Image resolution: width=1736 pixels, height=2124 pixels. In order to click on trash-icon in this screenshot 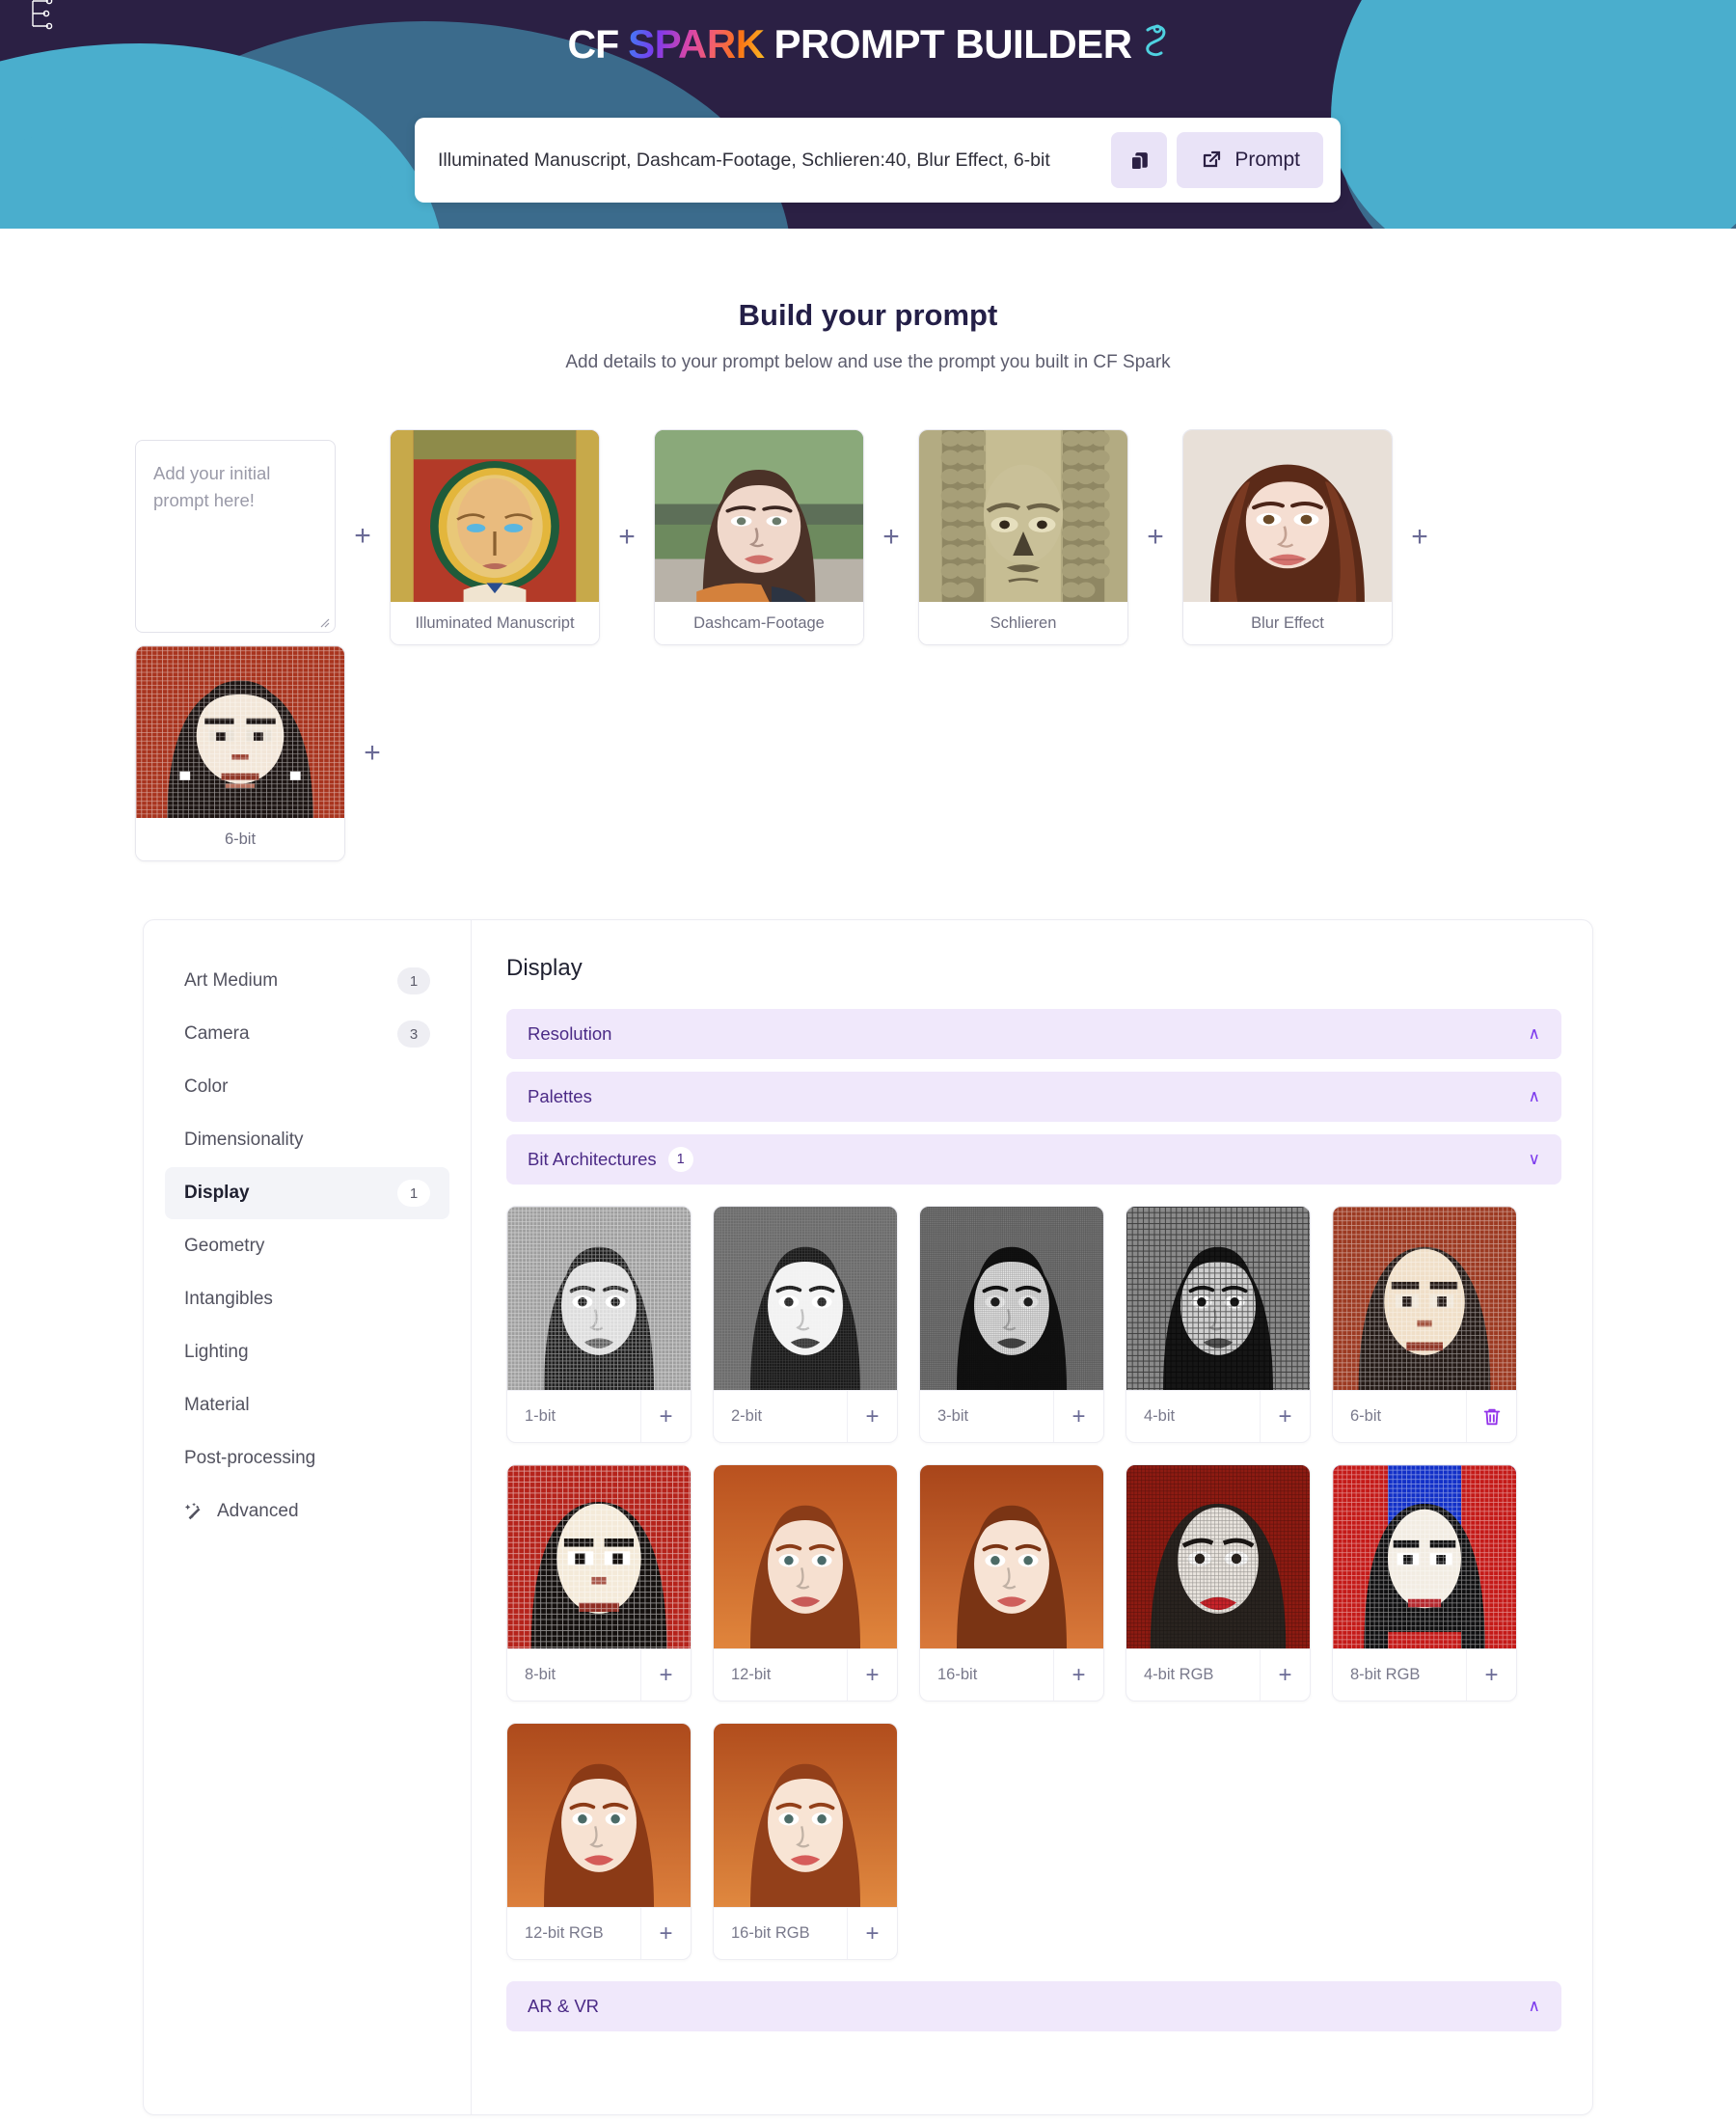, I will do `click(1492, 1417)`.